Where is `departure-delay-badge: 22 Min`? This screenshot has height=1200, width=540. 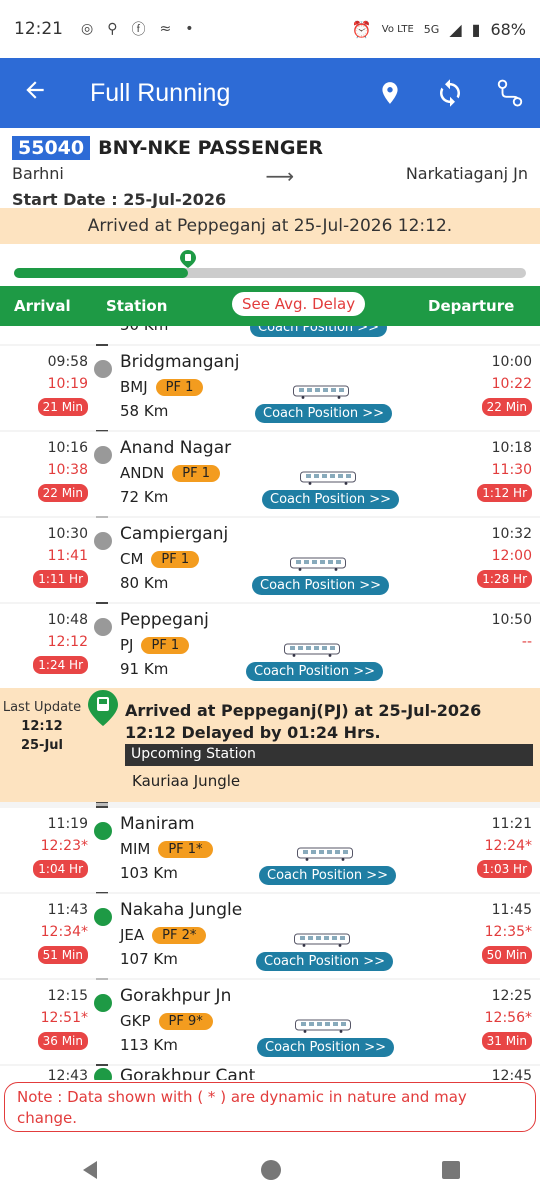 departure-delay-badge: 22 Min is located at coordinates (506, 407).